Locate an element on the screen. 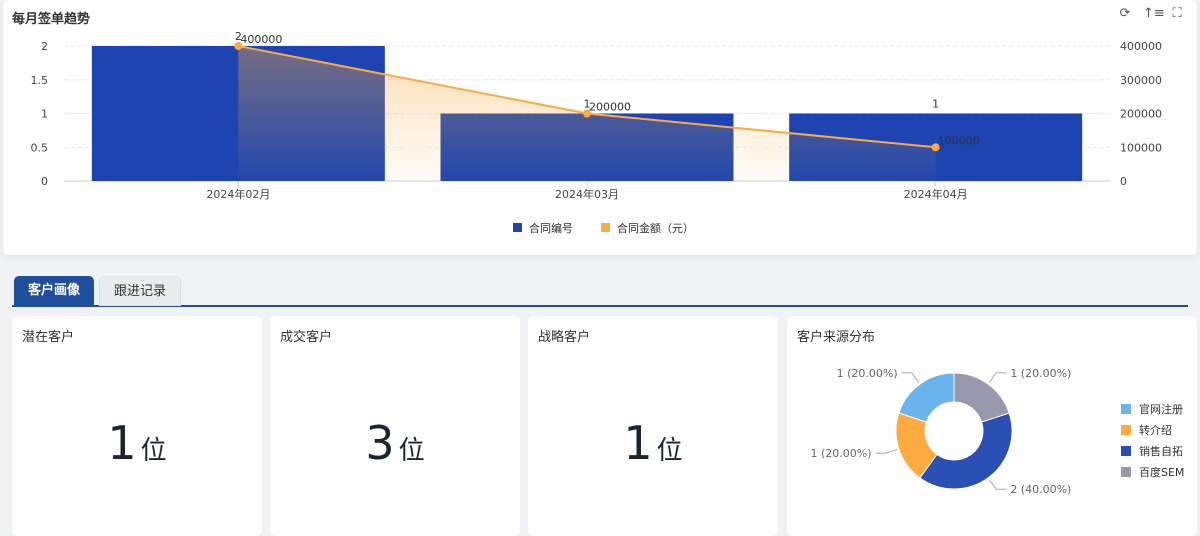 The image size is (1200, 536). kpi-card-potential: 潜在客户 1位 is located at coordinates (137, 426).